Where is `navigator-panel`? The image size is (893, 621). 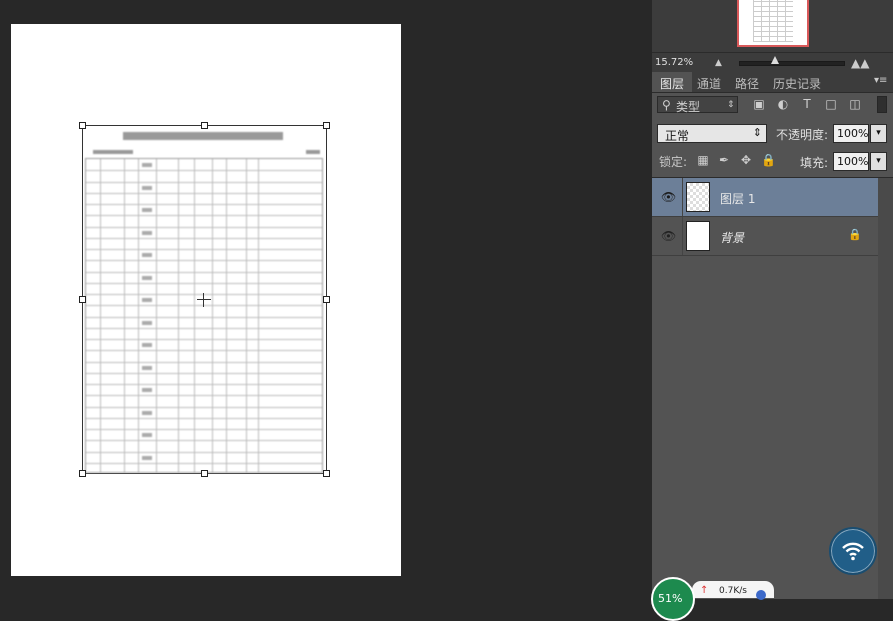
navigator-panel is located at coordinates (772, 26).